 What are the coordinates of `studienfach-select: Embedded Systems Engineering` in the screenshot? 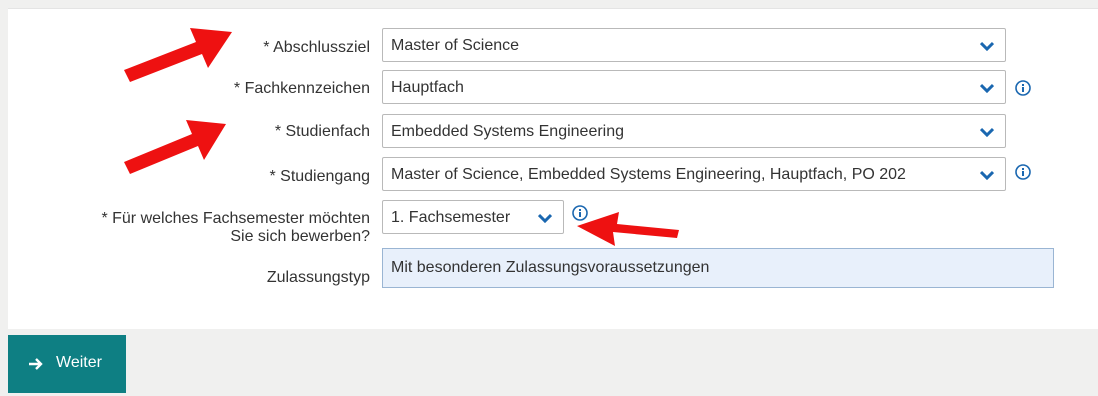 It's located at (694, 131).